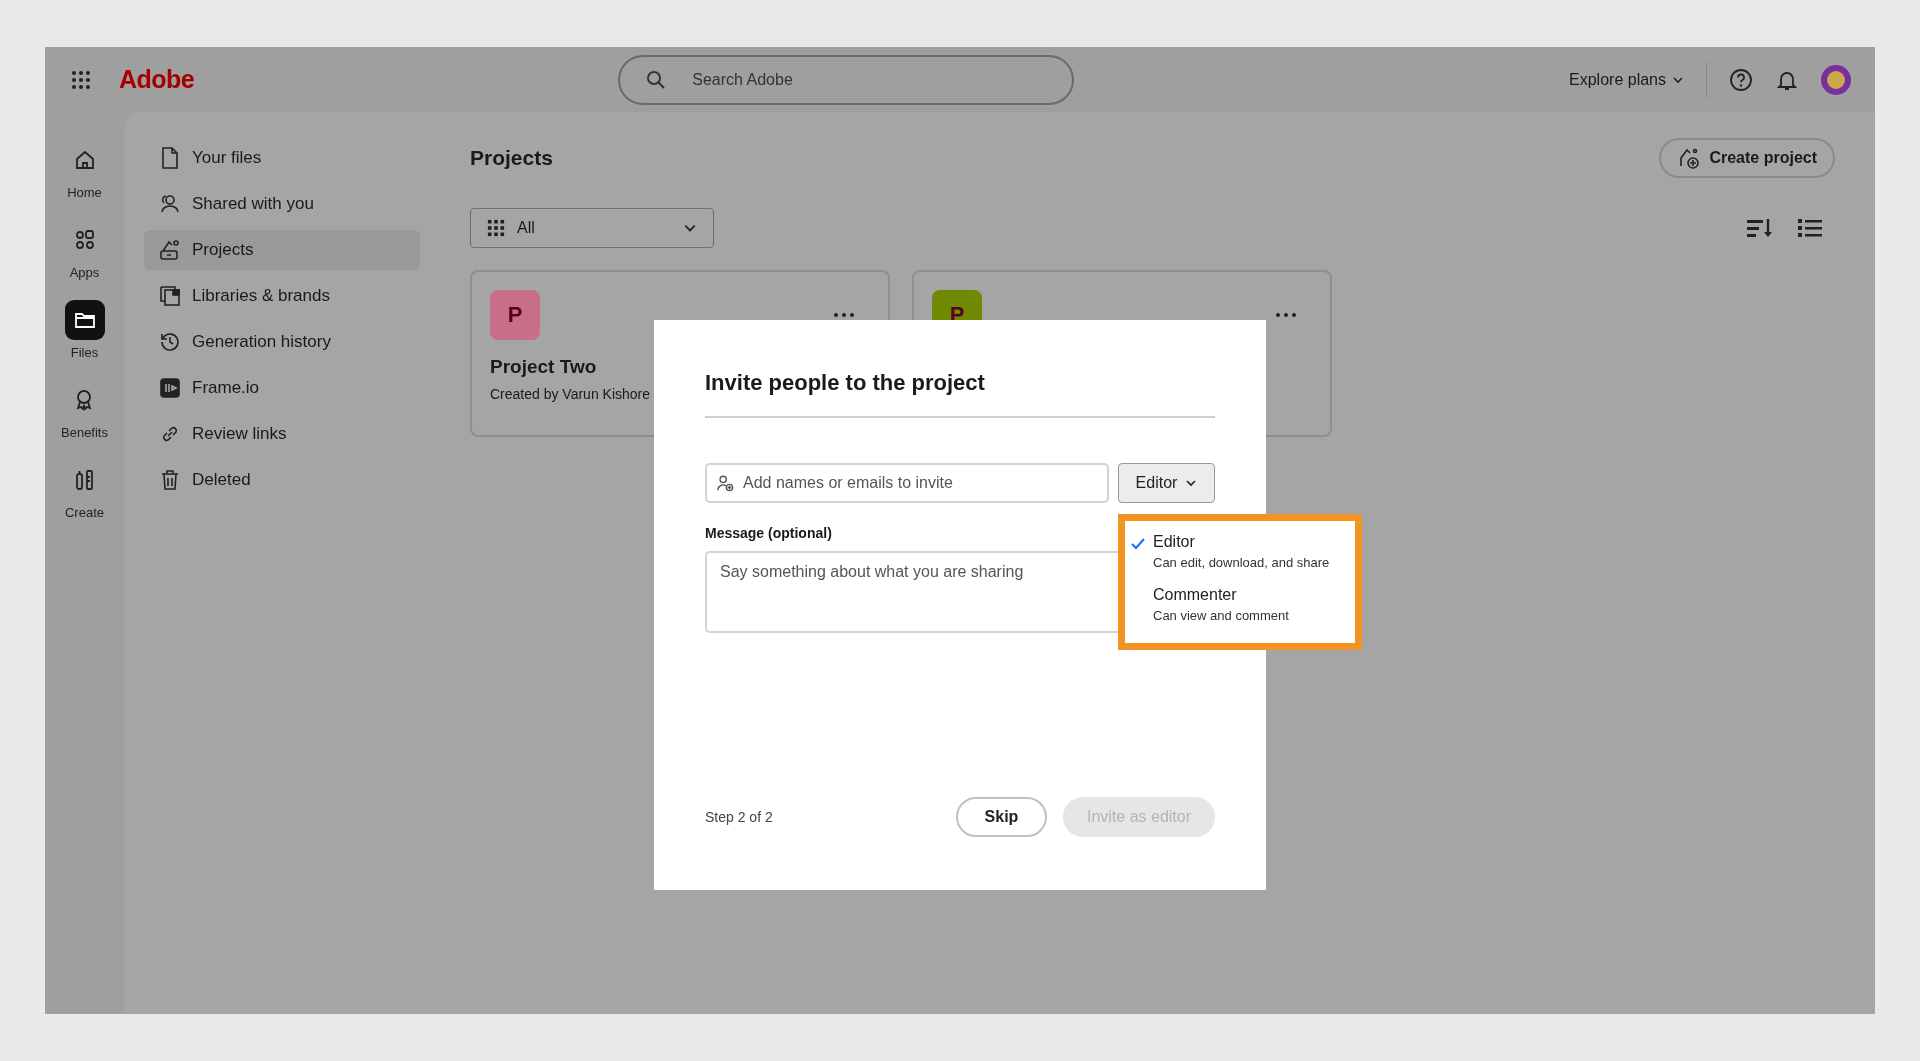 This screenshot has height=1061, width=1920. What do you see at coordinates (84, 432) in the screenshot?
I see `rail-label: Benefits` at bounding box center [84, 432].